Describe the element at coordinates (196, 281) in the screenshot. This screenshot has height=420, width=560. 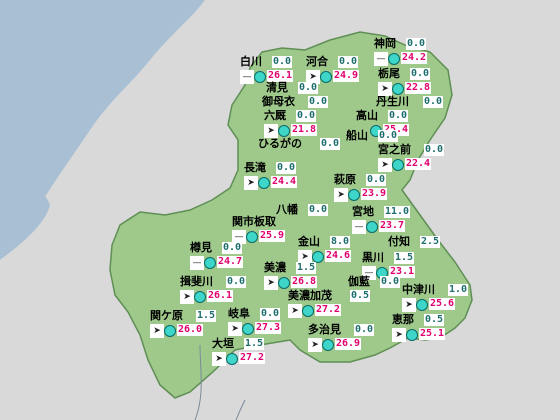
I see `station-name: 揖斐川` at that location.